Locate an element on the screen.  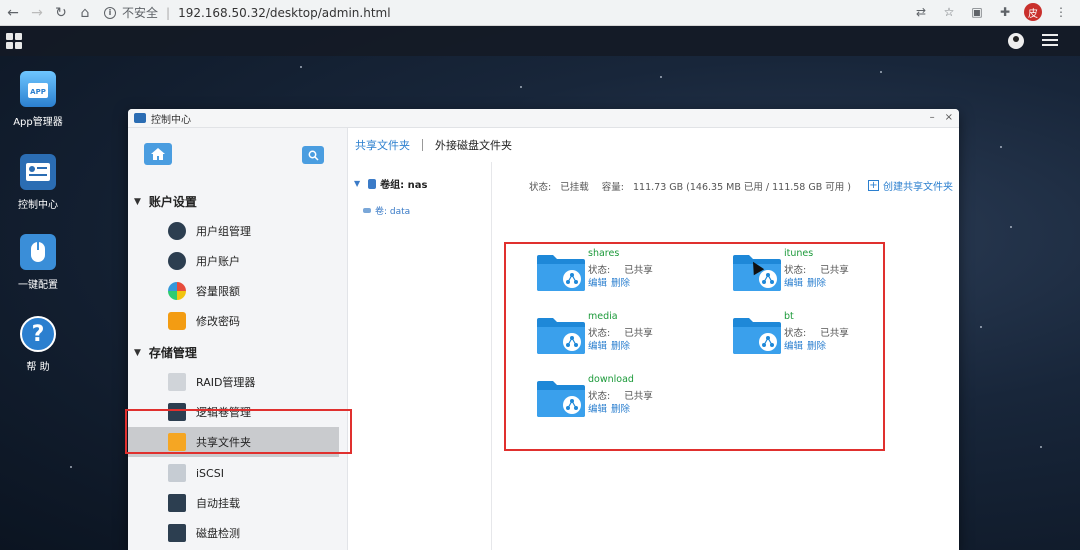
sidebar-item-change-password: 修改密码 is located at coordinates (204, 321).